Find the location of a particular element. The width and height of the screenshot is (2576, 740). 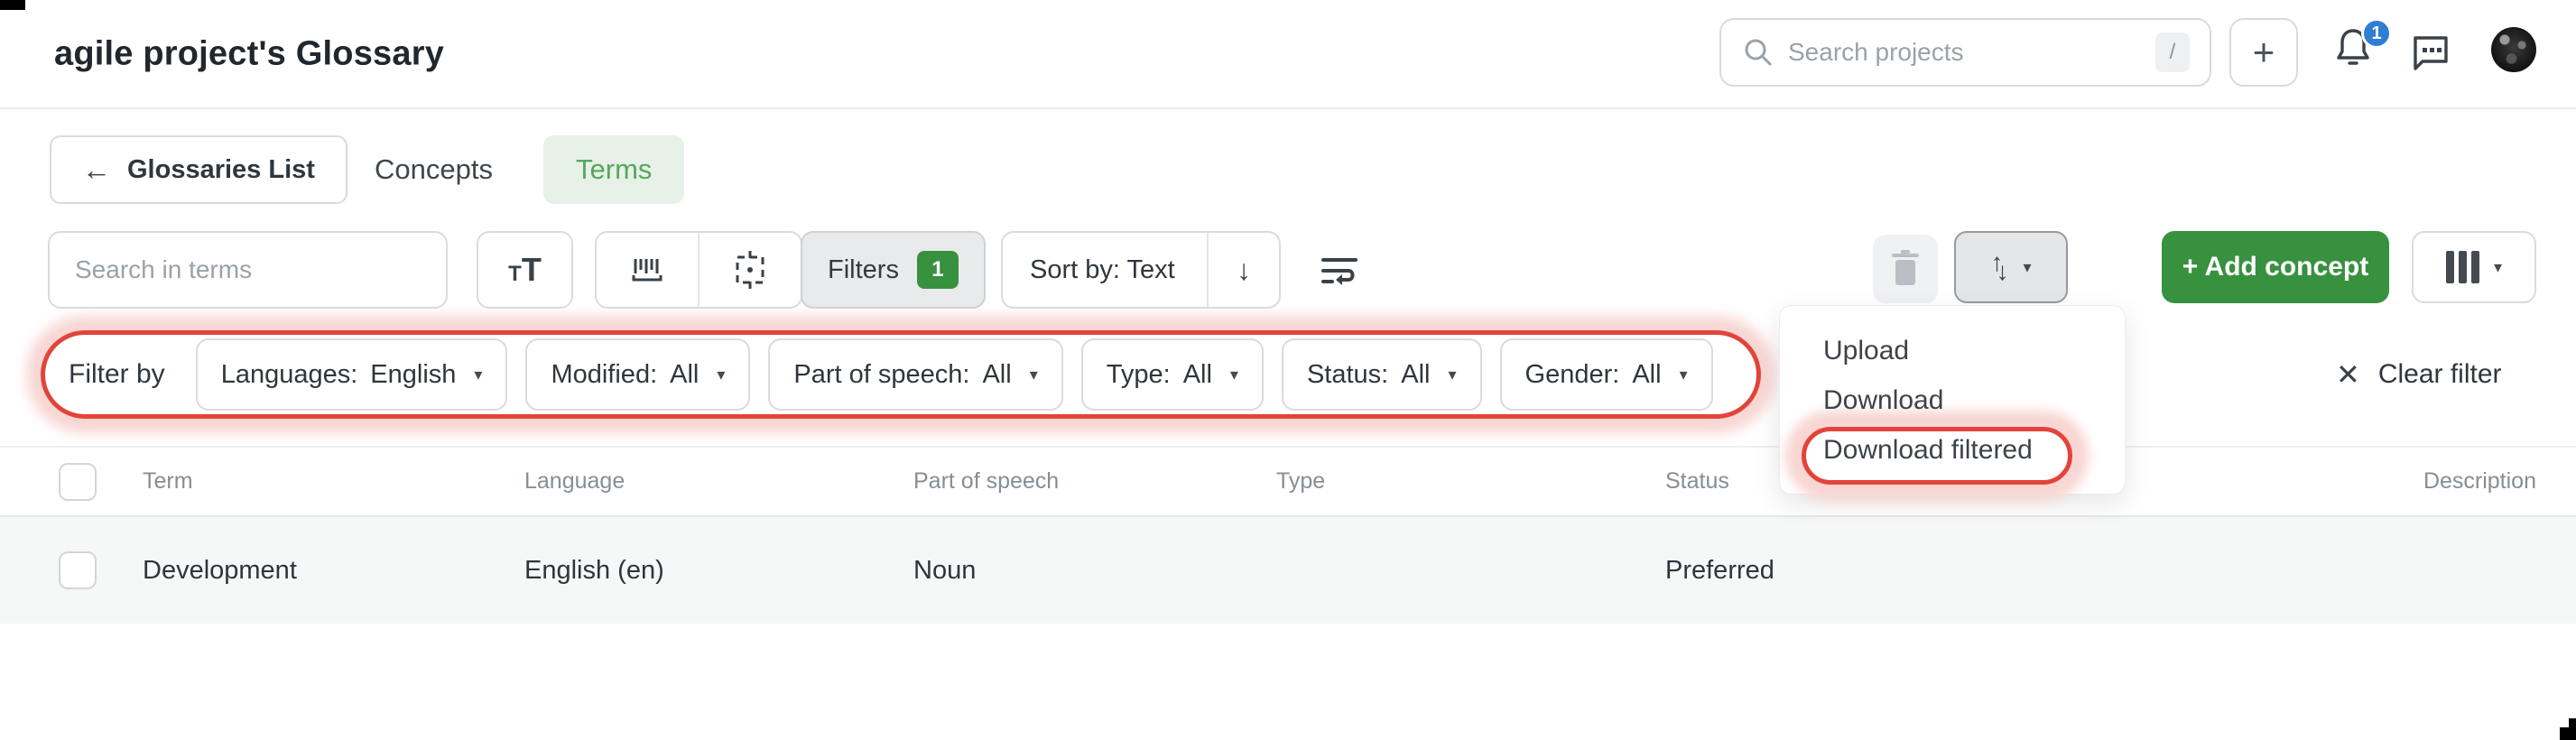

filter-label: Gender: is located at coordinates (1572, 374).